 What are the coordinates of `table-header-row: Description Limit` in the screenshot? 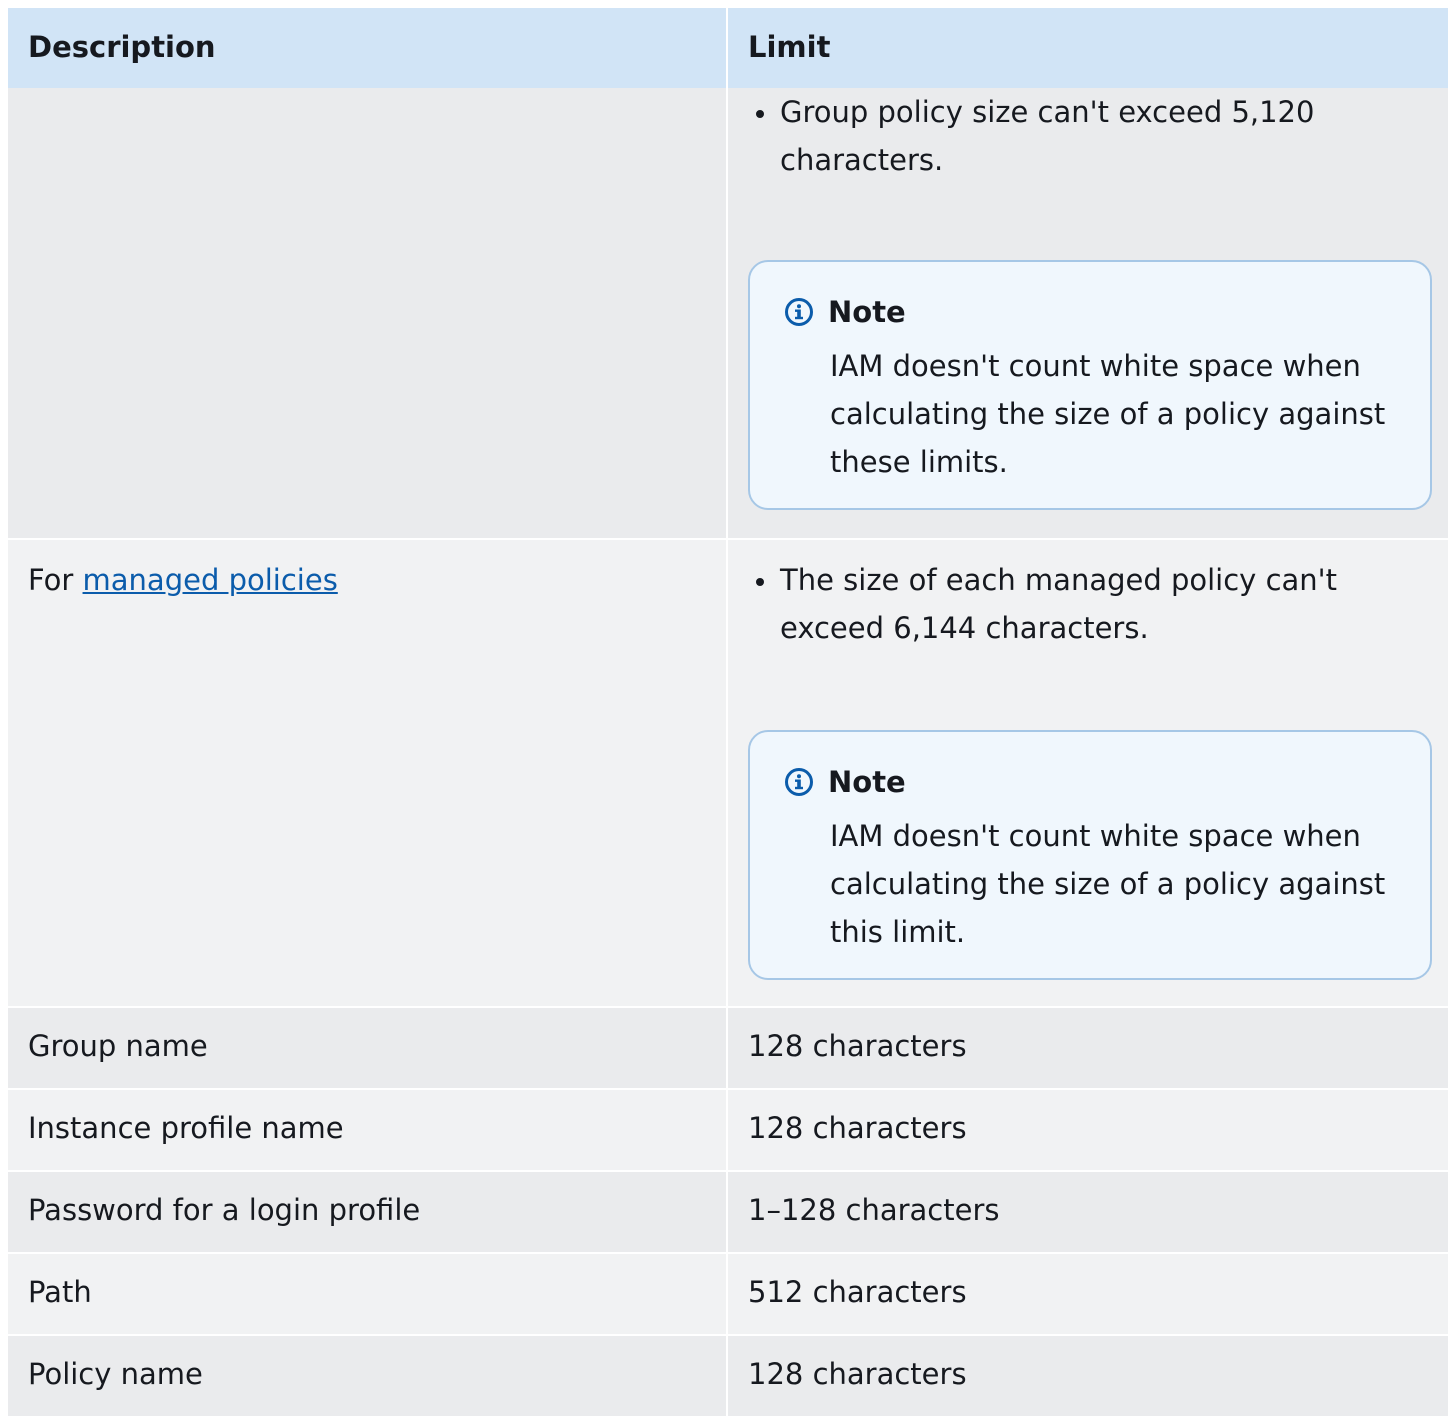 It's located at (728, 48).